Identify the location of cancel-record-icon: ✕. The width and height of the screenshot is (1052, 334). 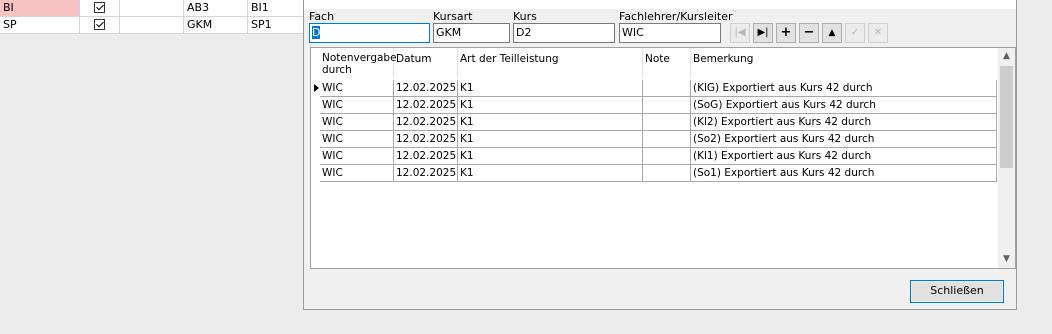
(878, 33).